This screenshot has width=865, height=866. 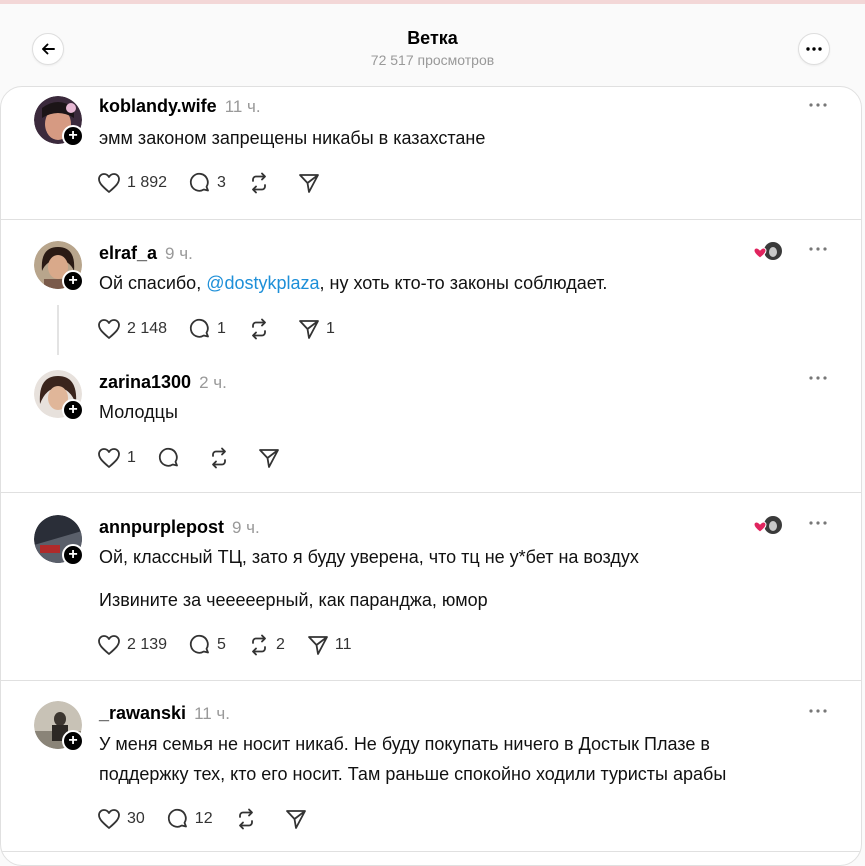 I want to click on post-header: zarina1300 2 ч., so click(x=163, y=382).